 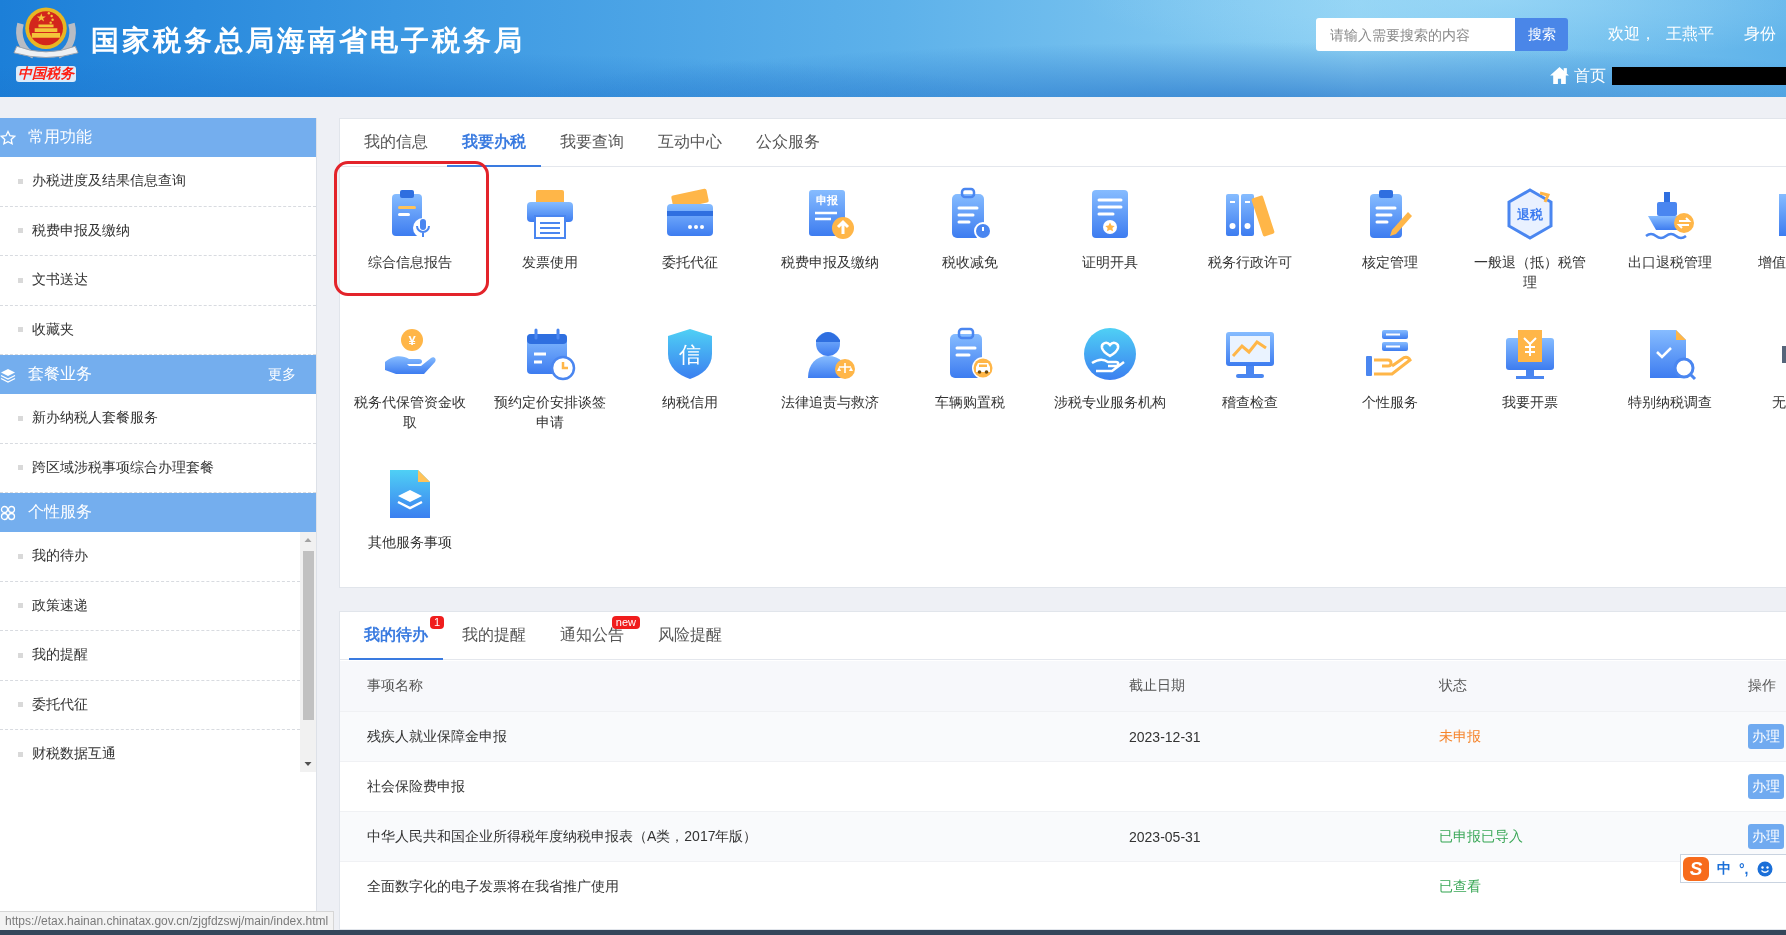 What do you see at coordinates (1453, 686) in the screenshot?
I see `column-header: 状态` at bounding box center [1453, 686].